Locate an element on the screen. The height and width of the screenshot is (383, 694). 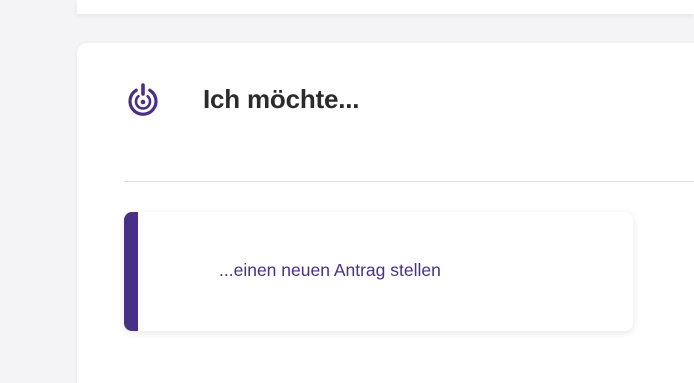
divider is located at coordinates (409, 181).